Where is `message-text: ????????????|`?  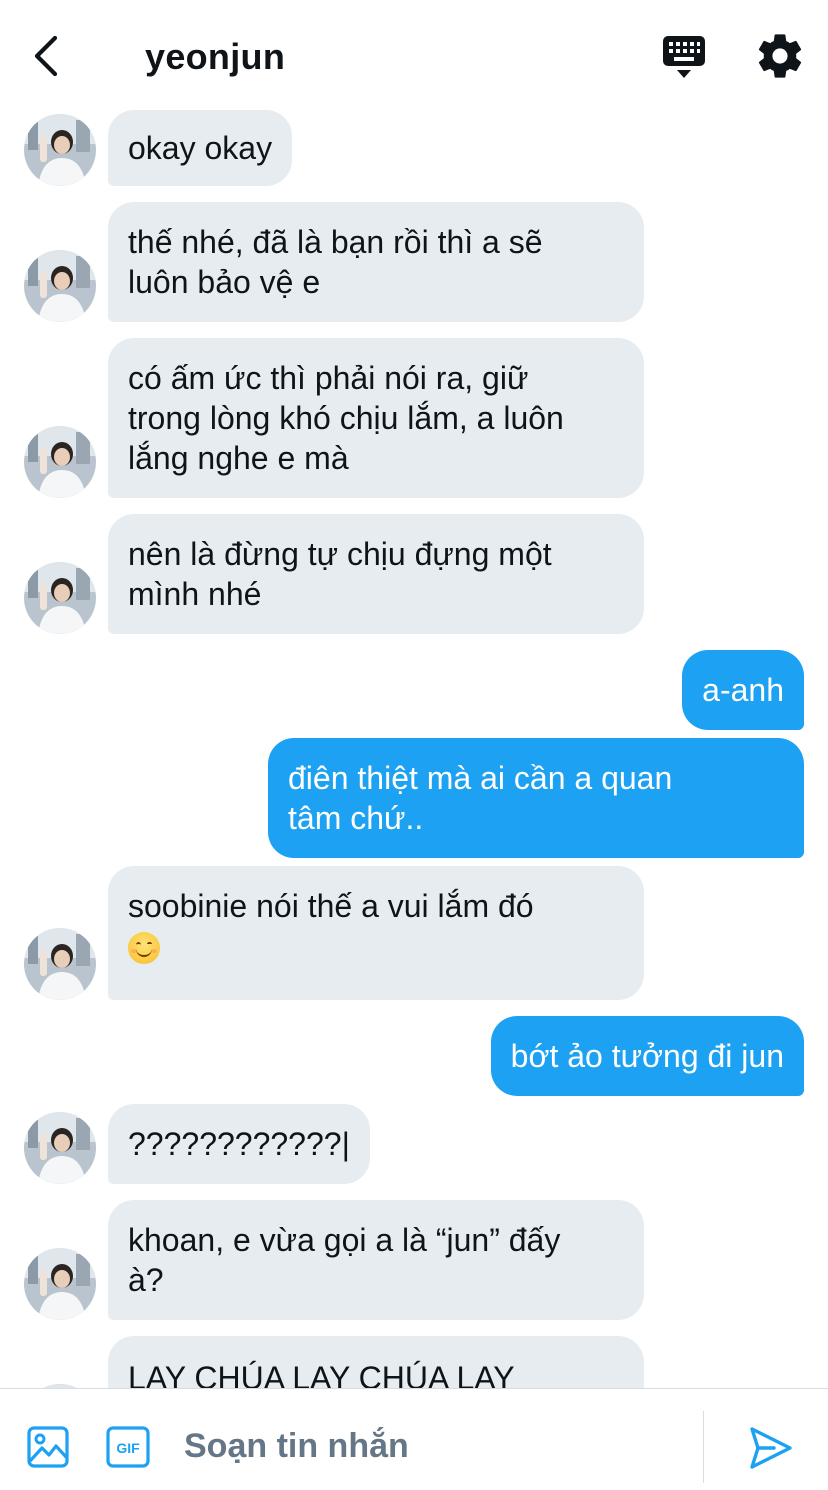 message-text: ????????????| is located at coordinates (239, 1144).